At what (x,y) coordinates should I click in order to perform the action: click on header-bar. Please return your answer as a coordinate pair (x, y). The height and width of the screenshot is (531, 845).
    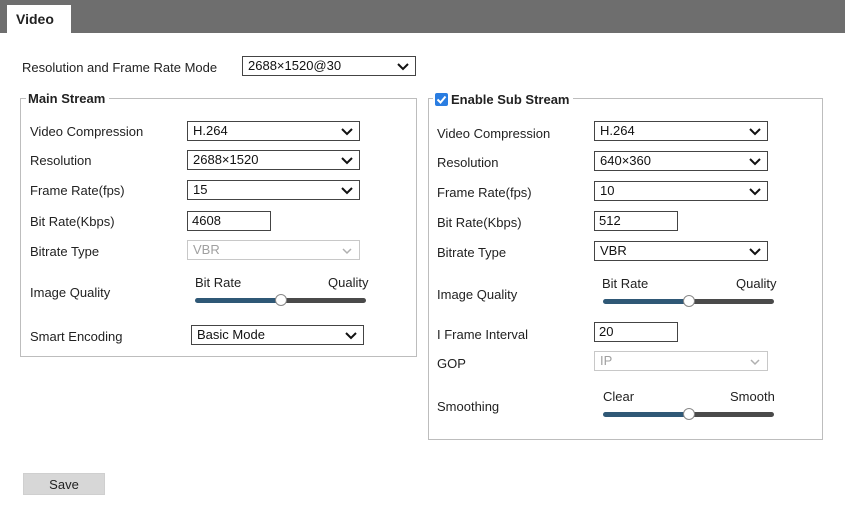
    Looking at the image, I should click on (422, 16).